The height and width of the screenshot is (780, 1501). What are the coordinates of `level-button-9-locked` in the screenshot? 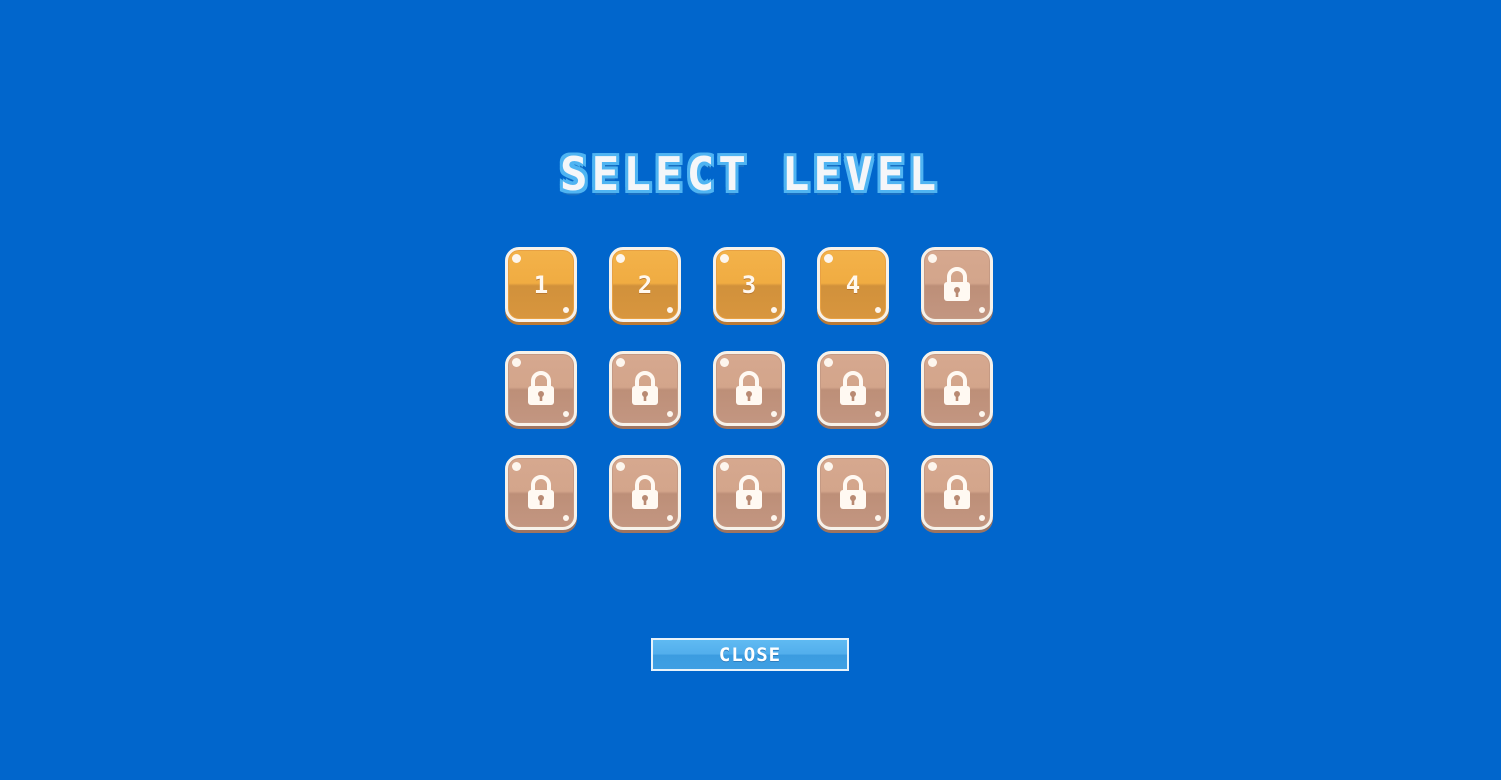 It's located at (853, 388).